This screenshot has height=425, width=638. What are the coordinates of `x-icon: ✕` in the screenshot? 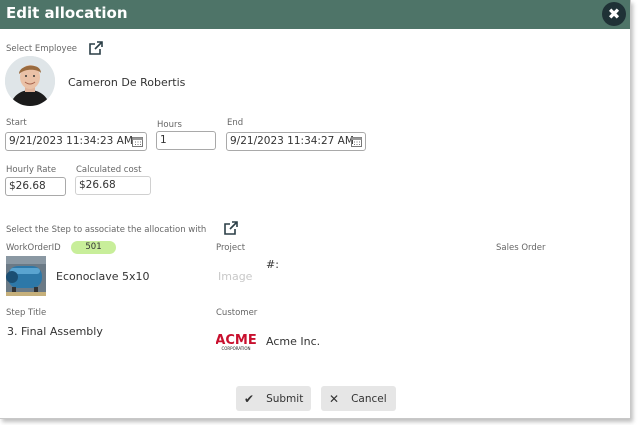 It's located at (334, 398).